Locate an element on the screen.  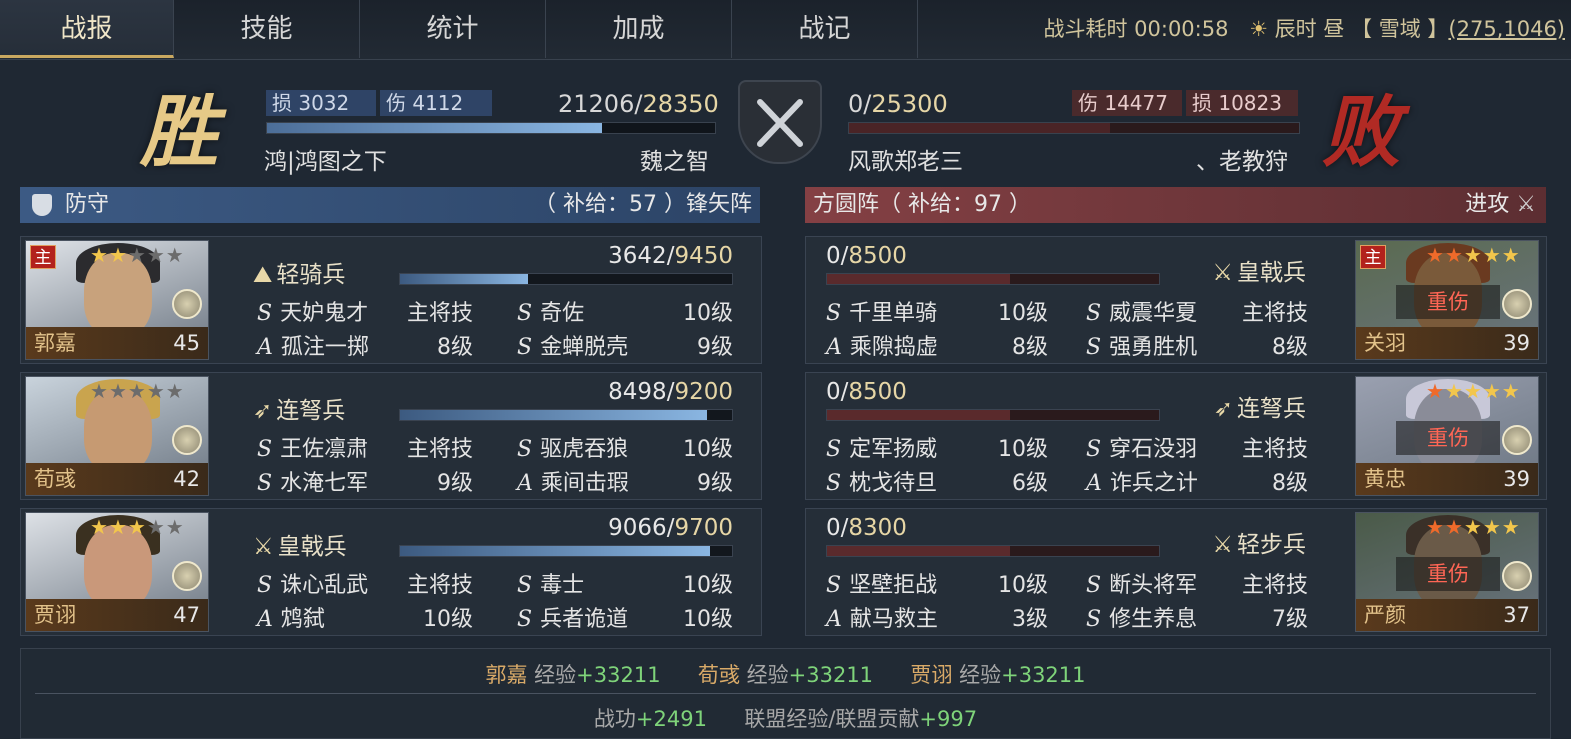
skill-entry: S 毒士 is located at coordinates (550, 583).